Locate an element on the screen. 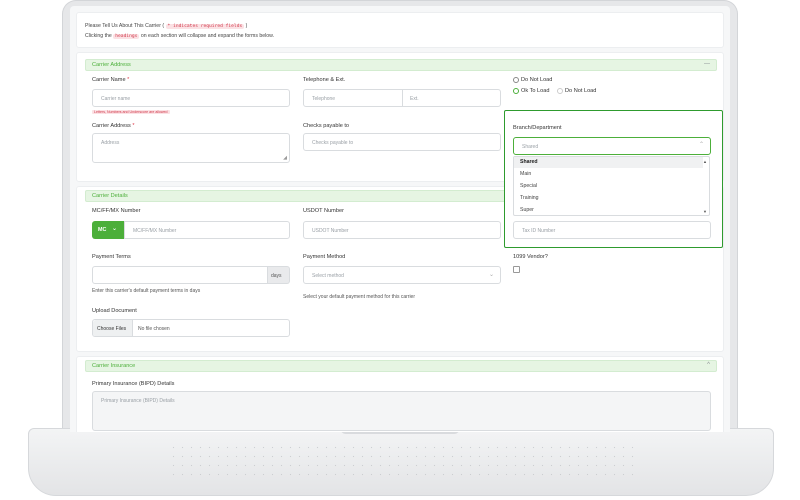  vendor-1099-label: 1099 Vendor? is located at coordinates (530, 257).